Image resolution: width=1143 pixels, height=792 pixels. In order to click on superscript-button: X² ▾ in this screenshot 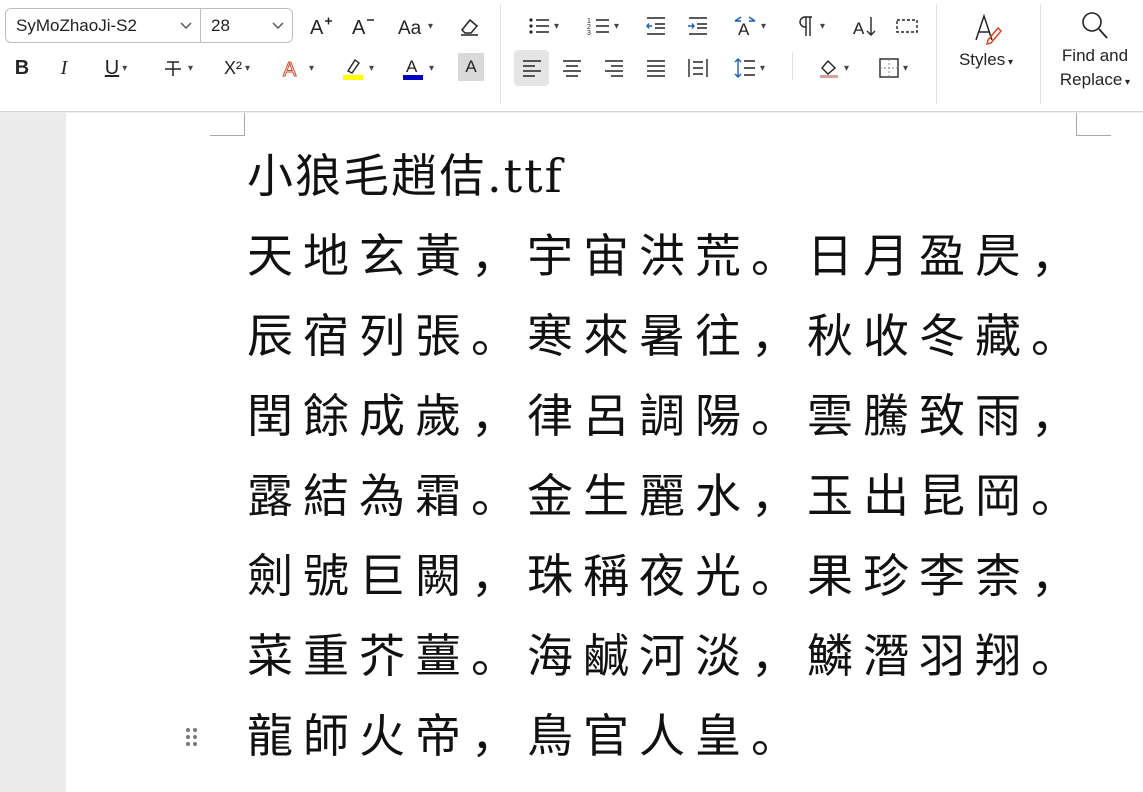, I will do `click(237, 68)`.